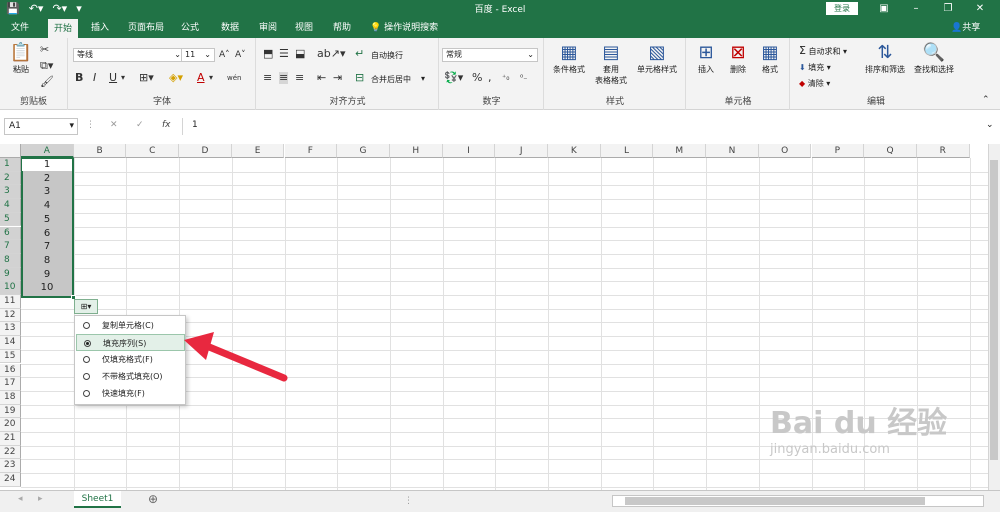 This screenshot has width=1000, height=512. What do you see at coordinates (10, 151) in the screenshot?
I see `select-all-corner` at bounding box center [10, 151].